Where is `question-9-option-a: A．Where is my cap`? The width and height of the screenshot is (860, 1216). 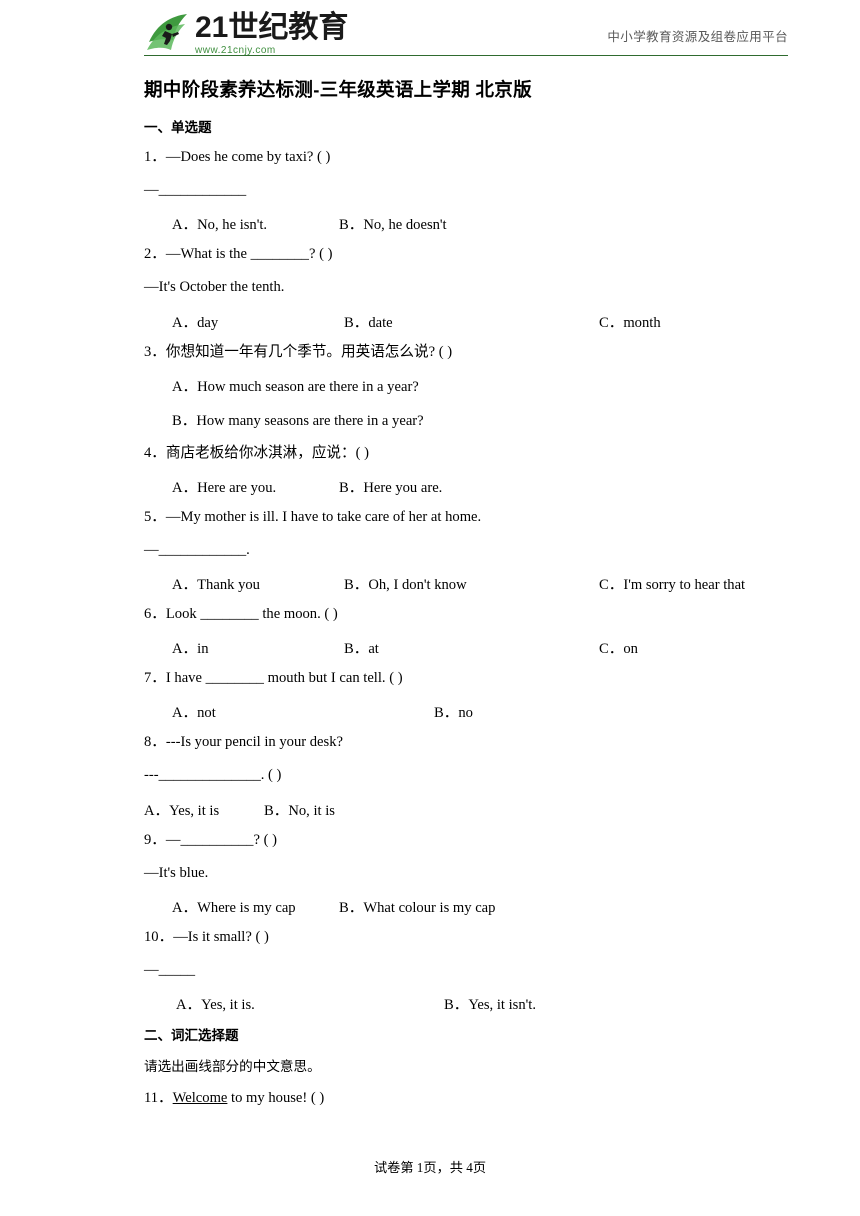 question-9-option-a: A．Where is my cap is located at coordinates (234, 906).